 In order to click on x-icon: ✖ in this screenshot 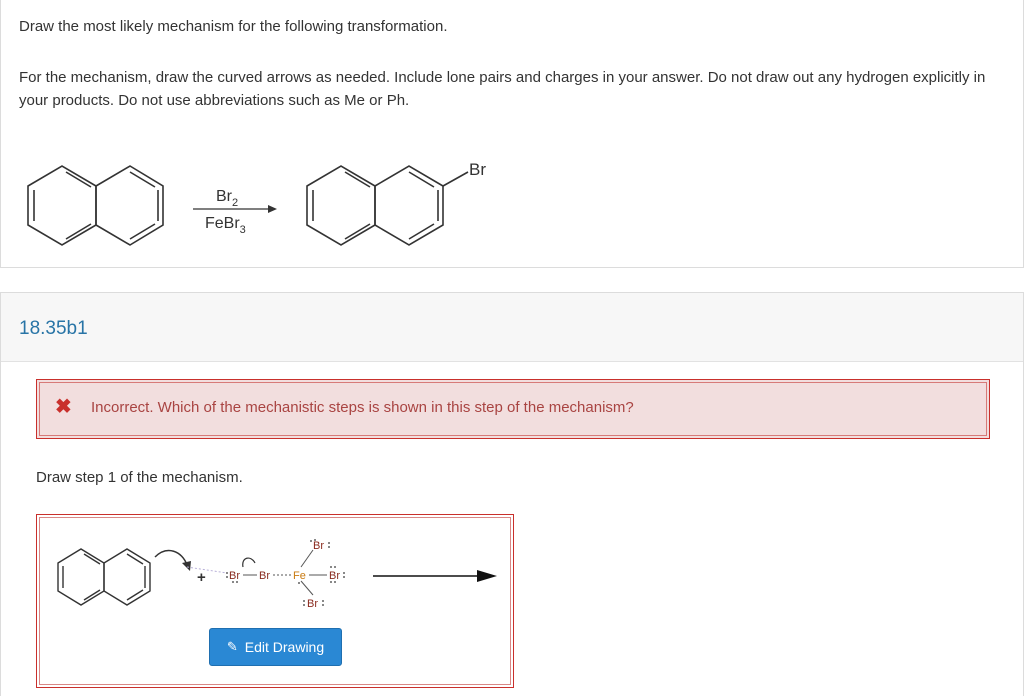, I will do `click(63, 407)`.